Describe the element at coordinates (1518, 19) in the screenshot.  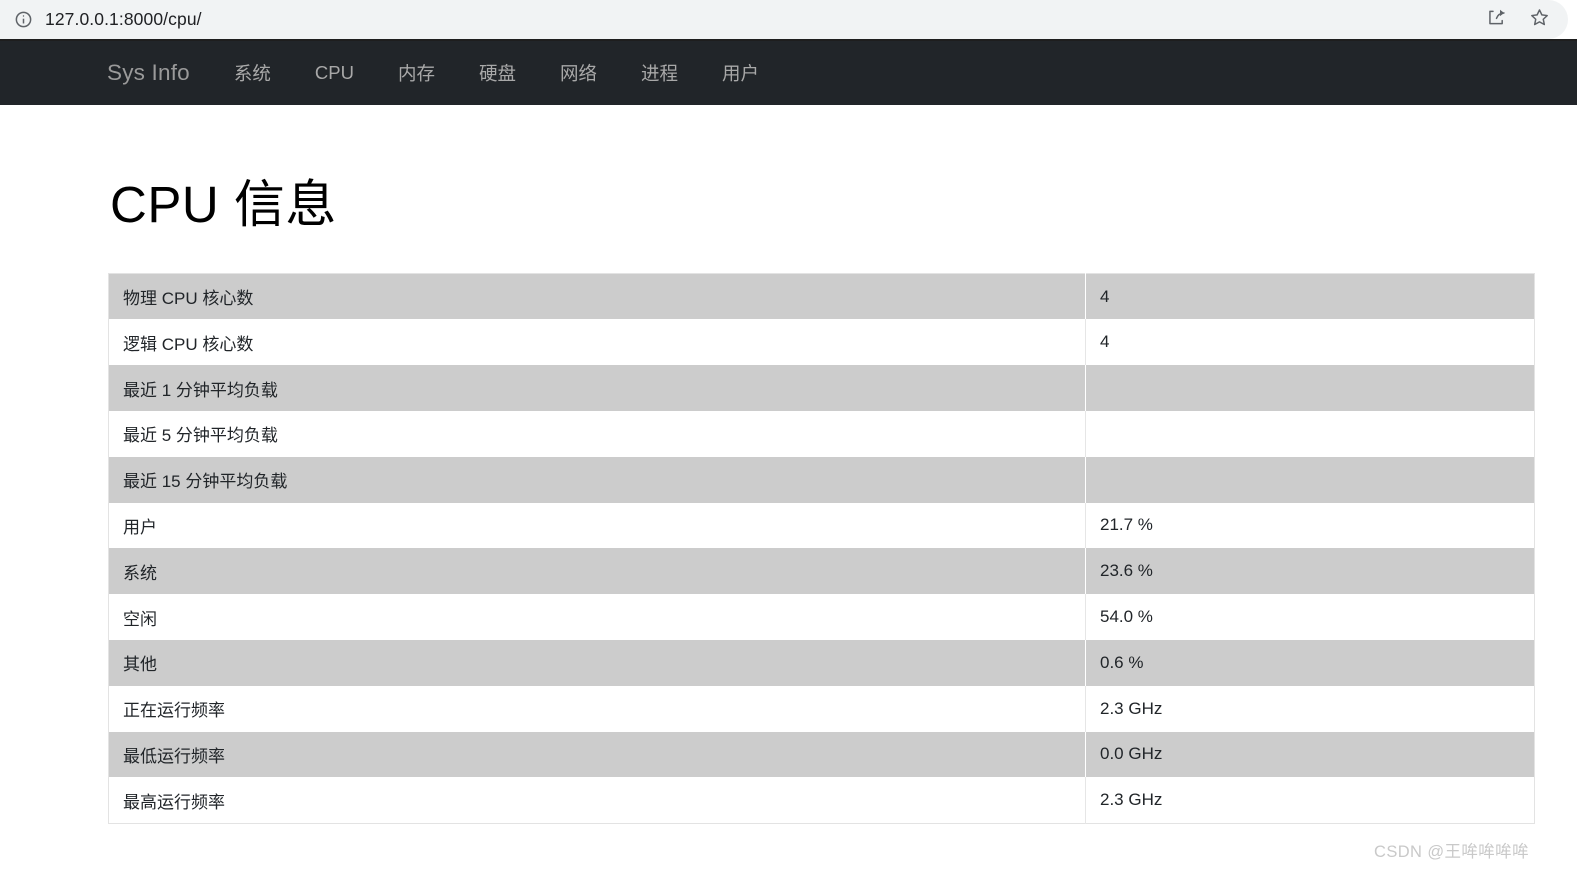
I see `omnibox-actions` at that location.